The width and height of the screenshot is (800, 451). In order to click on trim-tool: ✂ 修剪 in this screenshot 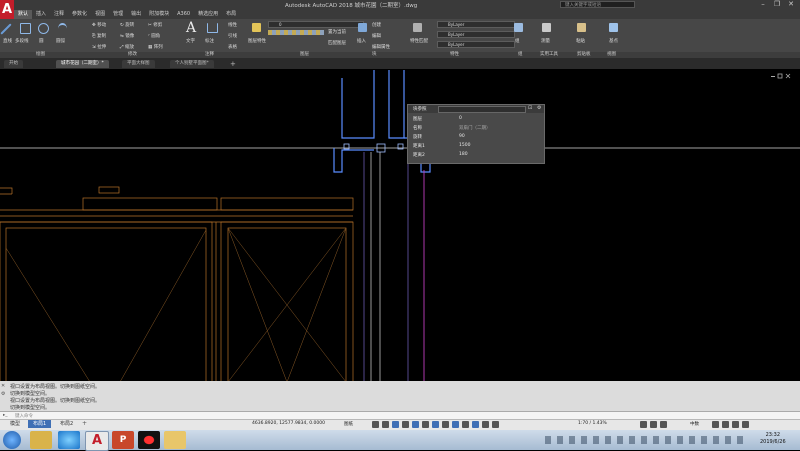, I will do `click(155, 25)`.